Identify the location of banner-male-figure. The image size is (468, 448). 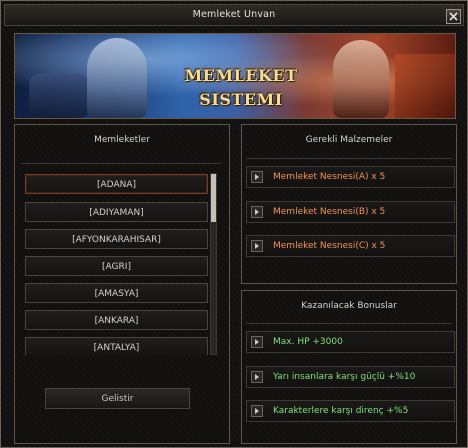
(117, 78).